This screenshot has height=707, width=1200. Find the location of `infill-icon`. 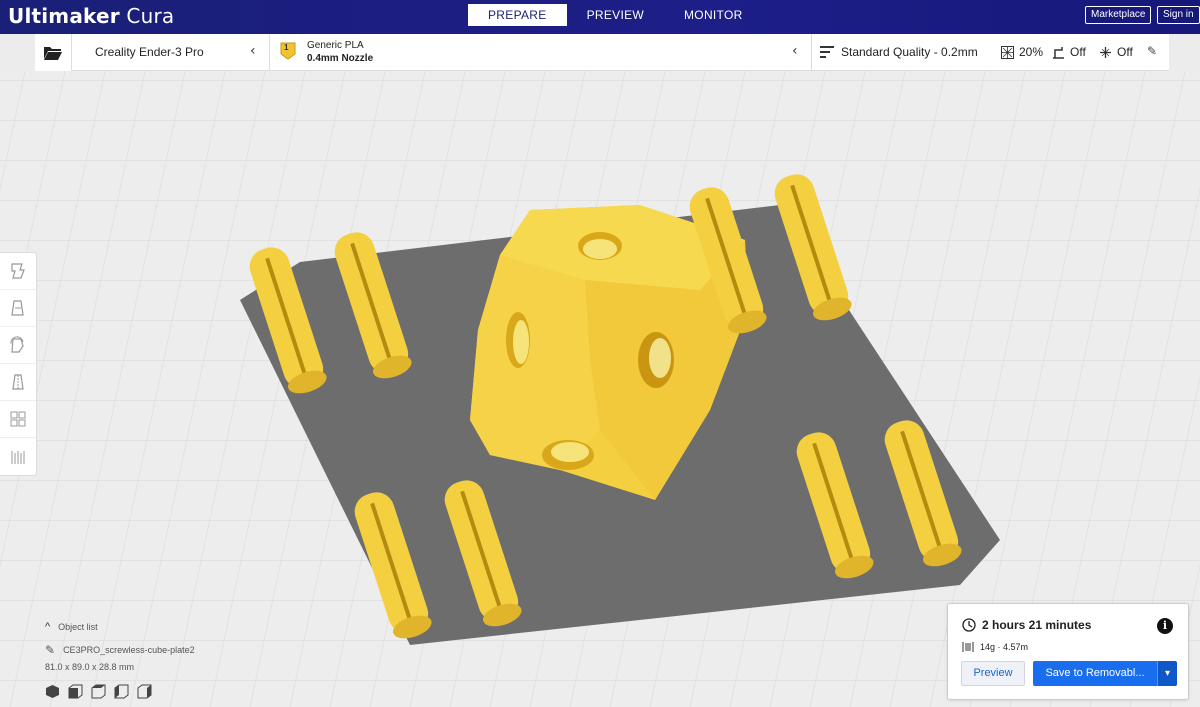

infill-icon is located at coordinates (1007, 52).